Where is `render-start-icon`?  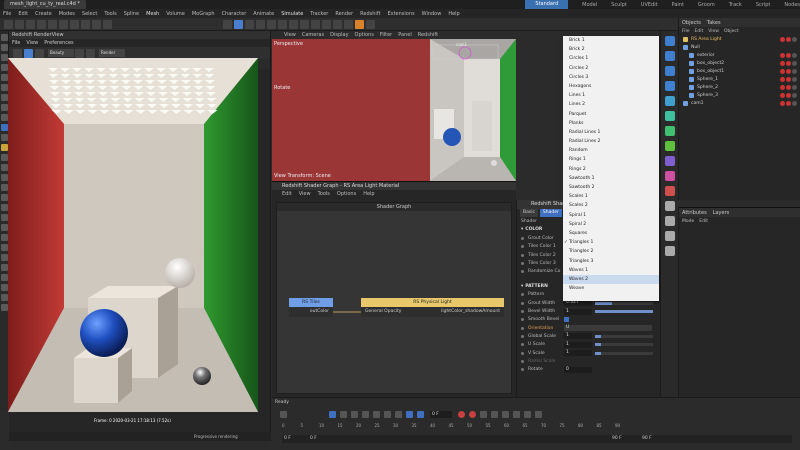 render-start-icon is located at coordinates (17, 53).